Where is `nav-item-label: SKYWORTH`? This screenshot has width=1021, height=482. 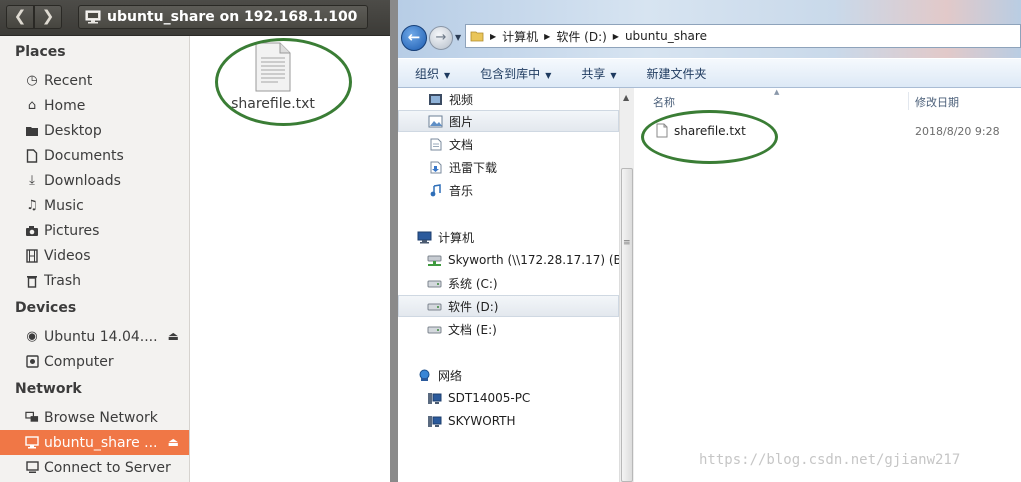 nav-item-label: SKYWORTH is located at coordinates (482, 421).